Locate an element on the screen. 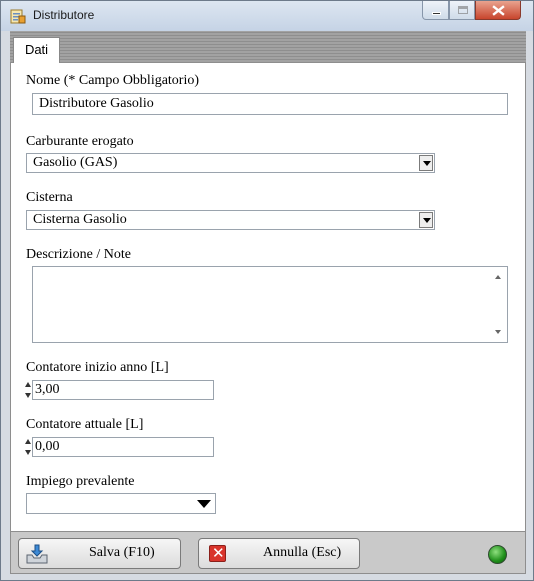  carburante-select: Gasolio (GAS) is located at coordinates (230, 163).